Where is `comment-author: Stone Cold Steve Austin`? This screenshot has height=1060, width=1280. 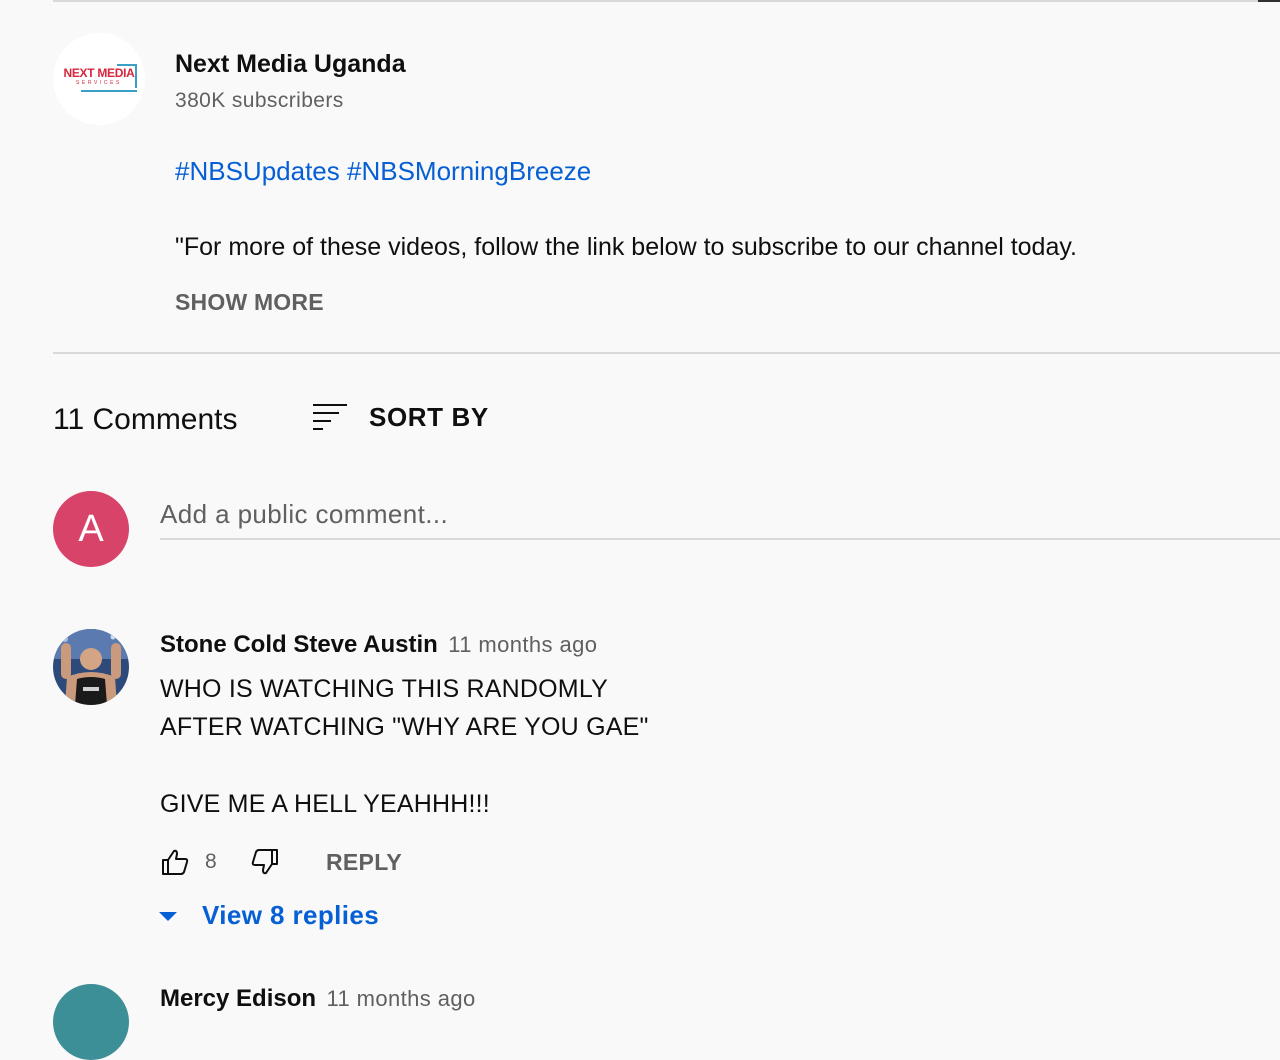
comment-author: Stone Cold Steve Austin is located at coordinates (299, 644).